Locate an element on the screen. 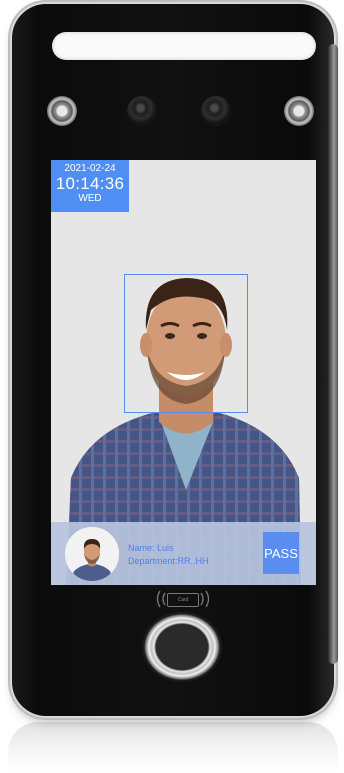 This screenshot has width=344, height=773. department-label: Department: is located at coordinates (153, 561).